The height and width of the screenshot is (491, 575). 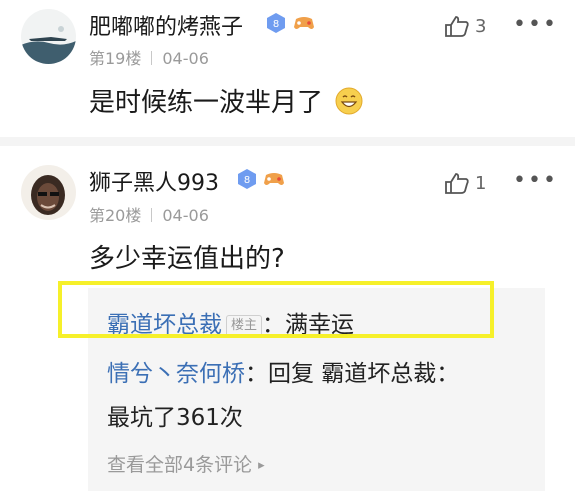 What do you see at coordinates (261, 465) in the screenshot?
I see `chevron-right-icon: ▸` at bounding box center [261, 465].